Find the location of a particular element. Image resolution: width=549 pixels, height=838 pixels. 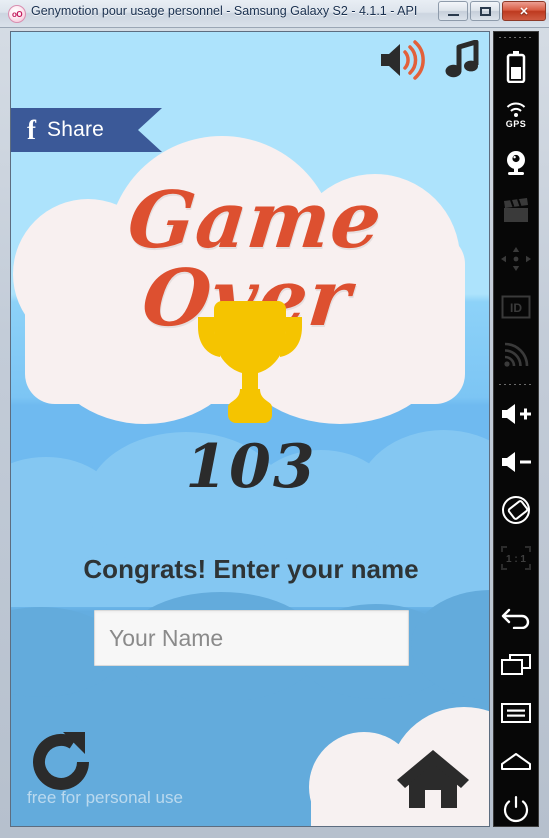

facebook-f-icon: f is located at coordinates (31, 129).